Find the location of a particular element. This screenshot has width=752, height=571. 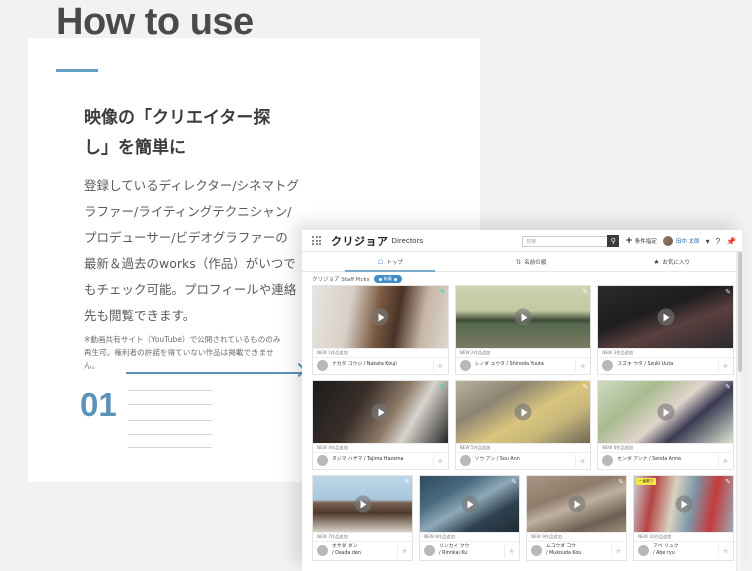

home-icon: ☖ is located at coordinates (380, 261).